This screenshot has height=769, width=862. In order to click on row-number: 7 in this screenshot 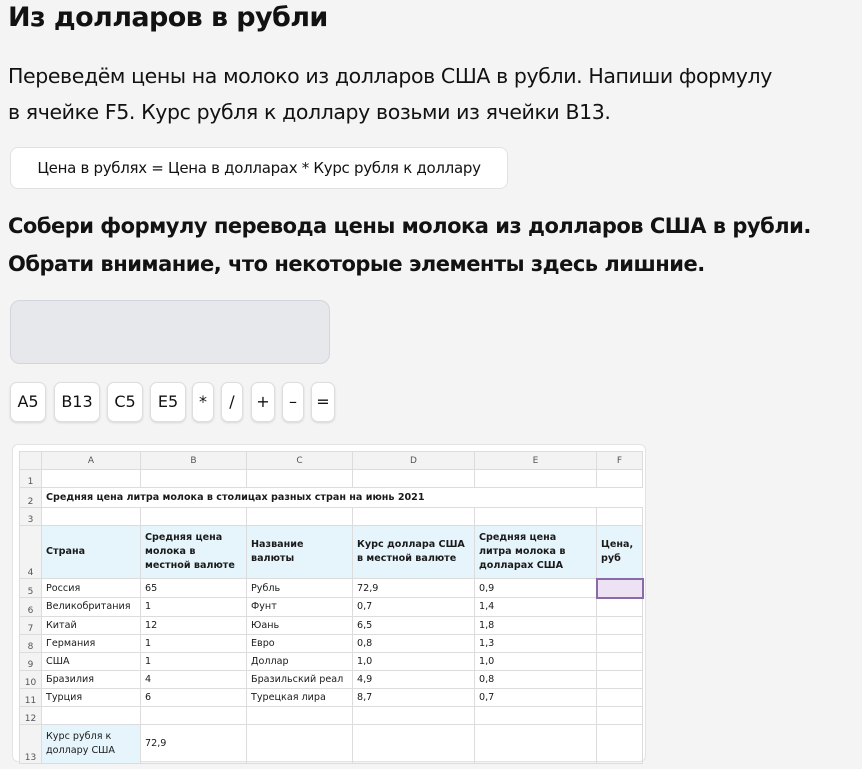, I will do `click(30, 625)`.